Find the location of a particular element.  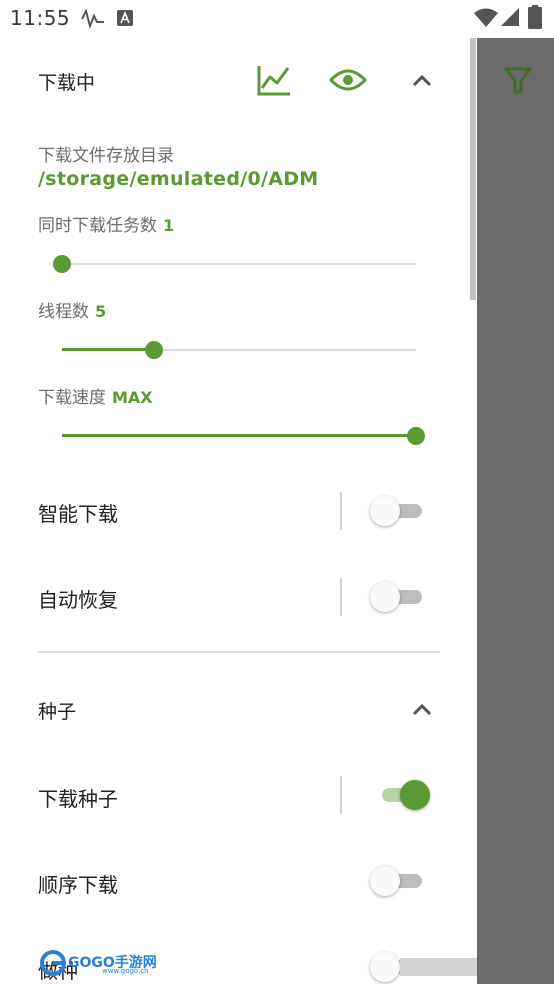

scrollbar is located at coordinates (473, 169).